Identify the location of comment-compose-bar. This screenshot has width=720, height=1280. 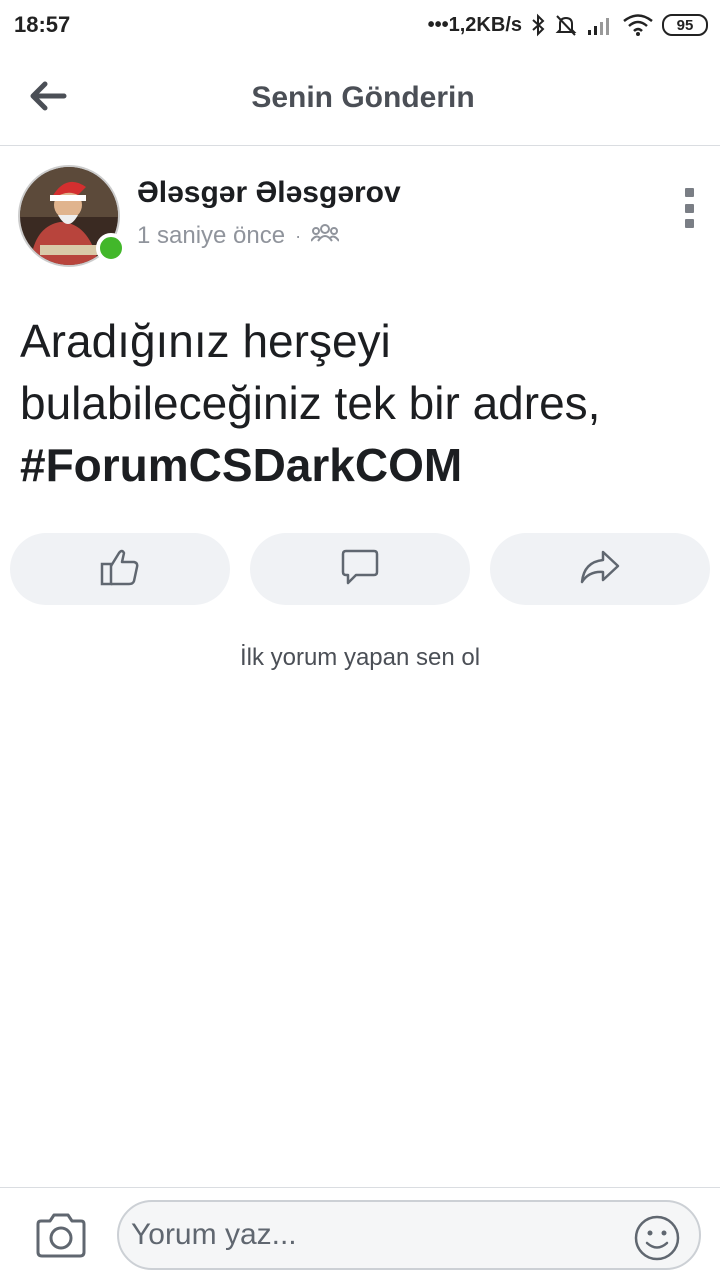
(360, 1233).